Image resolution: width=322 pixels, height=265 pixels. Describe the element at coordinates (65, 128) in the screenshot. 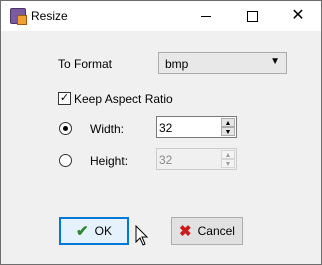

I see `width-radio` at that location.